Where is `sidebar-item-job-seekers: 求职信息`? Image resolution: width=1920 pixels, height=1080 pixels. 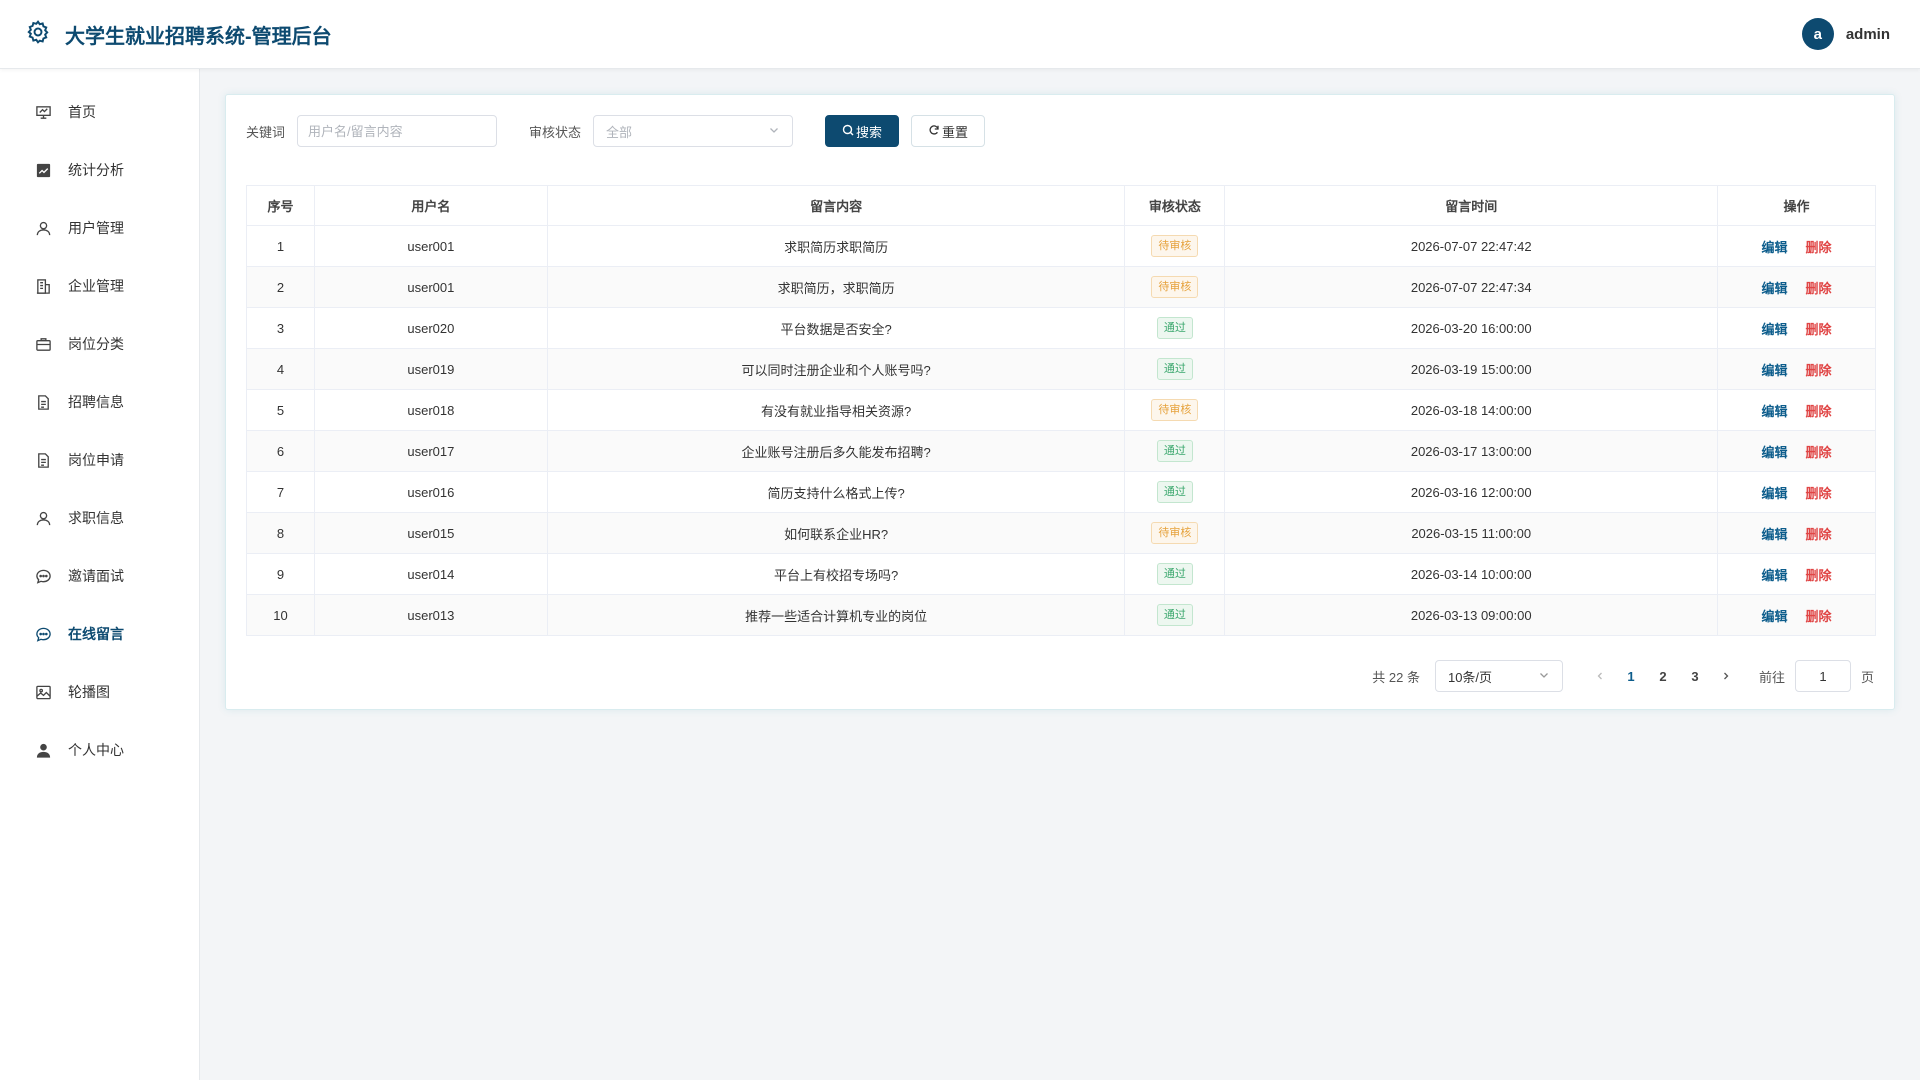
sidebar-item-job-seekers: 求职信息 is located at coordinates (99, 518).